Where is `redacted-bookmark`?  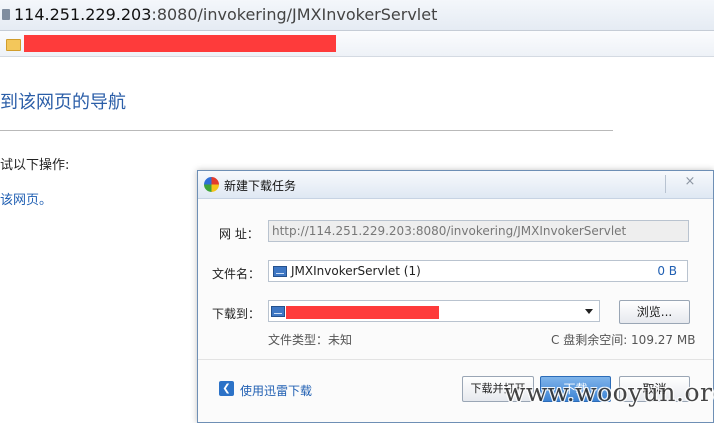 redacted-bookmark is located at coordinates (180, 43).